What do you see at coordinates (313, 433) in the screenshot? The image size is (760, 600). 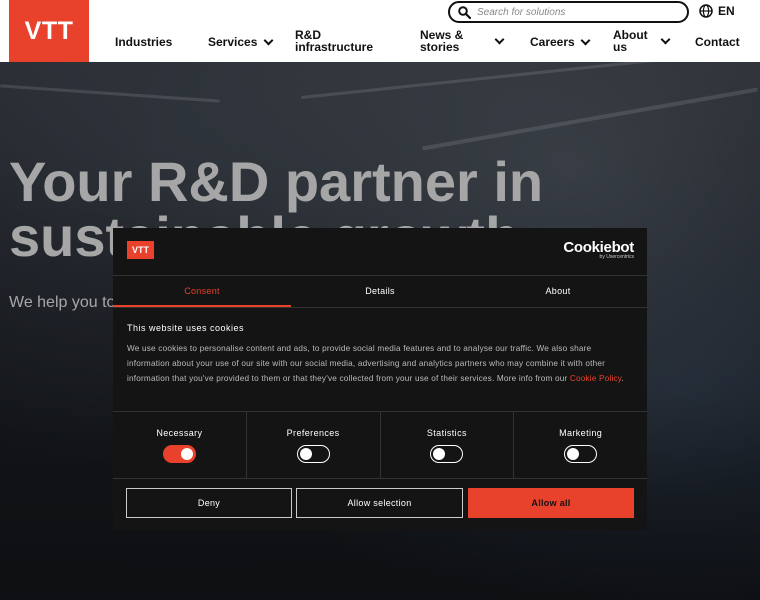 I see `toggle-label: Preferences` at bounding box center [313, 433].